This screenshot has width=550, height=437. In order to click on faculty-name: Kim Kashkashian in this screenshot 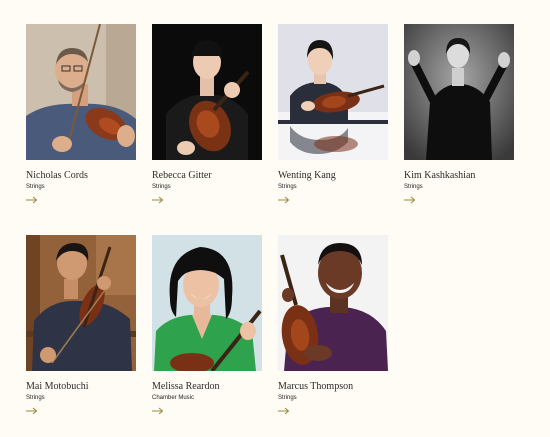, I will do `click(439, 175)`.